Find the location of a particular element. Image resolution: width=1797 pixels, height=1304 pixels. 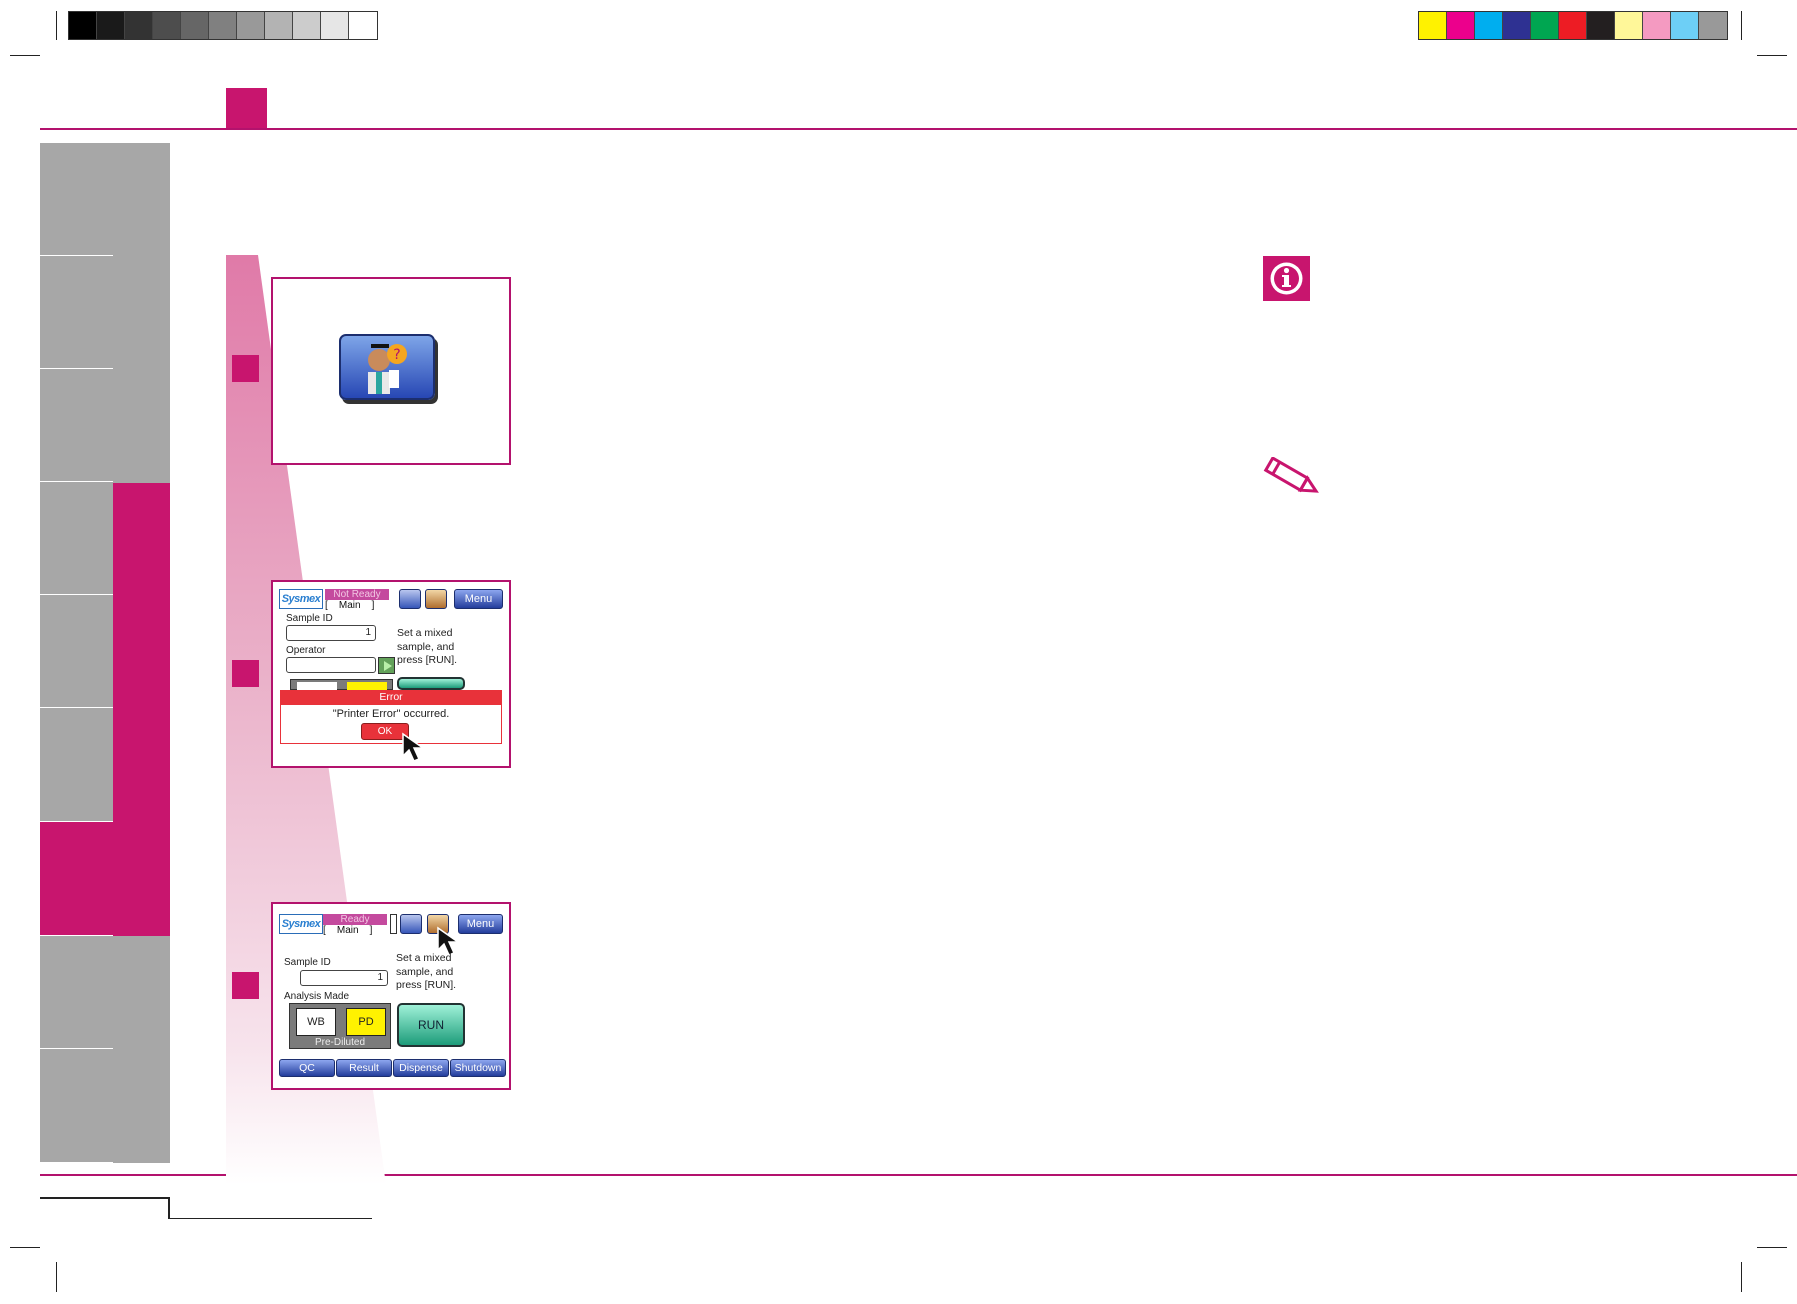

error-dialog-title: Error is located at coordinates (391, 697).